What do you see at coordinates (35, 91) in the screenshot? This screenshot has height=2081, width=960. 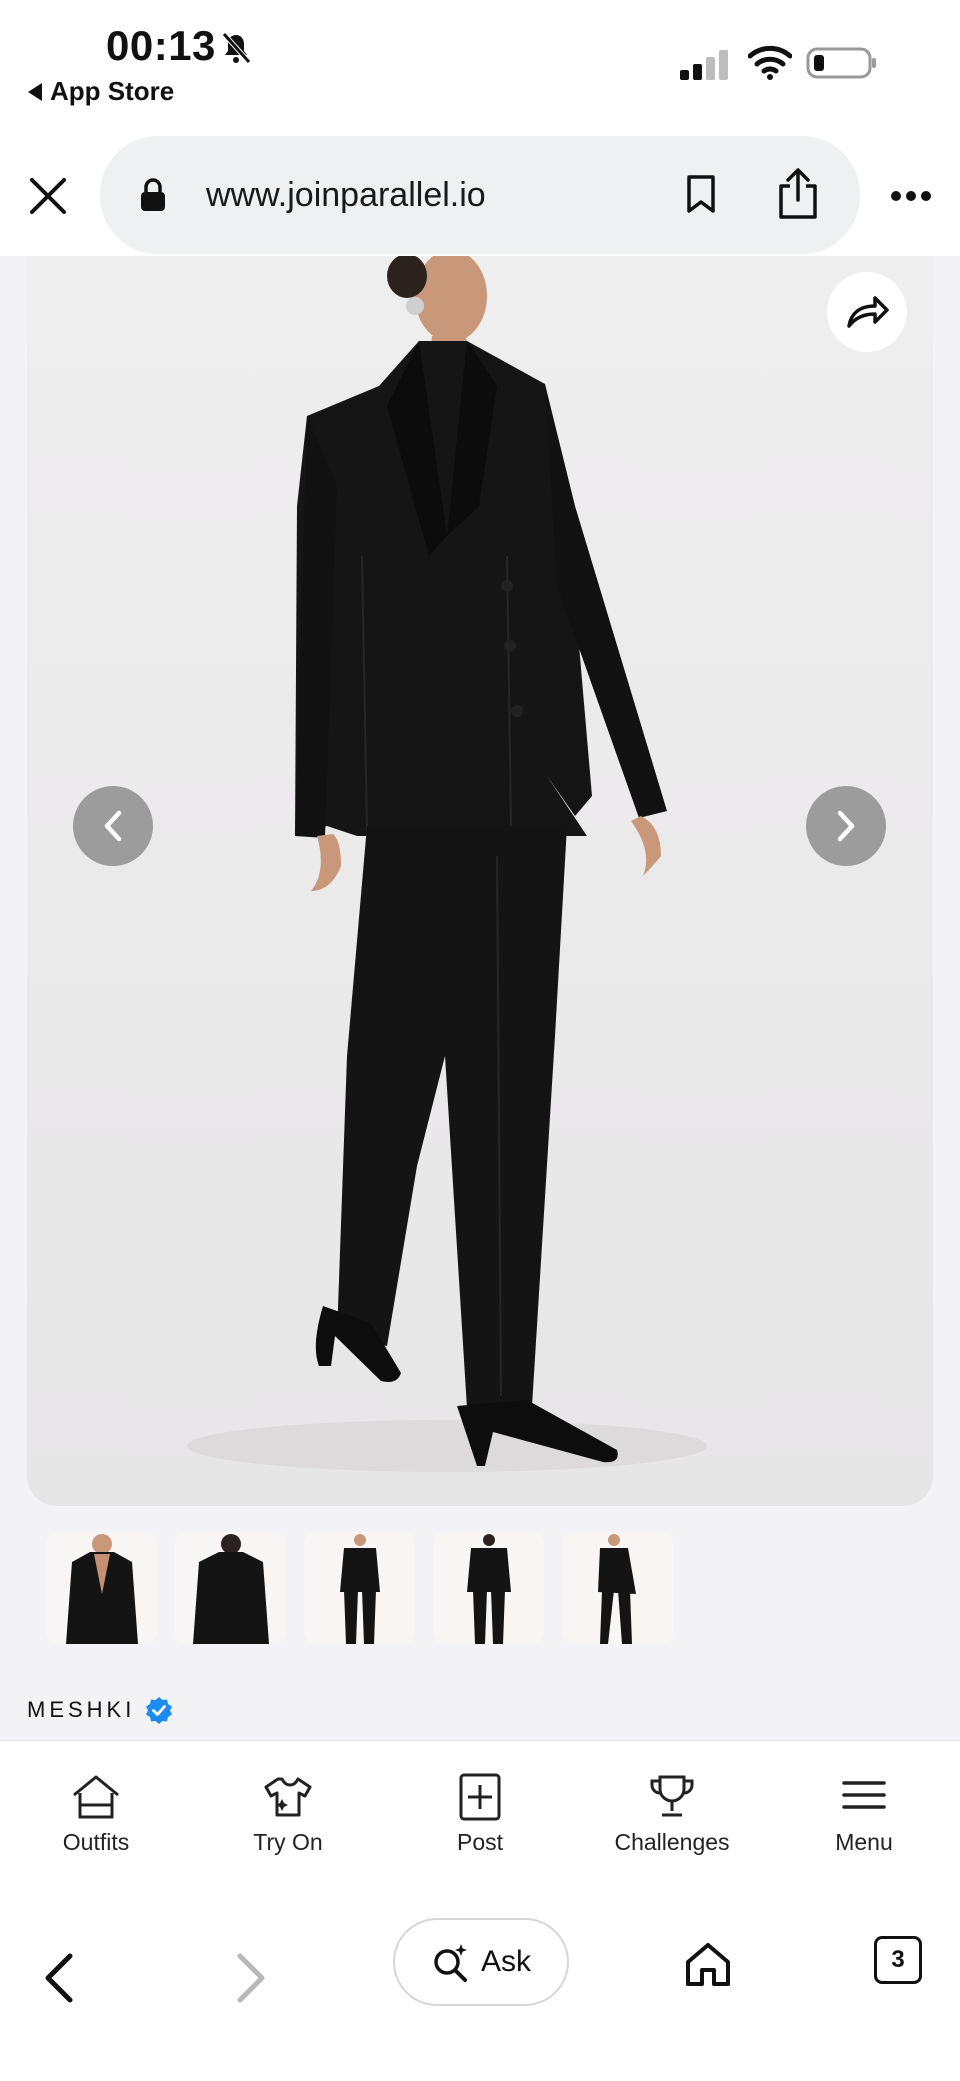 I see `back-triangle-icon` at bounding box center [35, 91].